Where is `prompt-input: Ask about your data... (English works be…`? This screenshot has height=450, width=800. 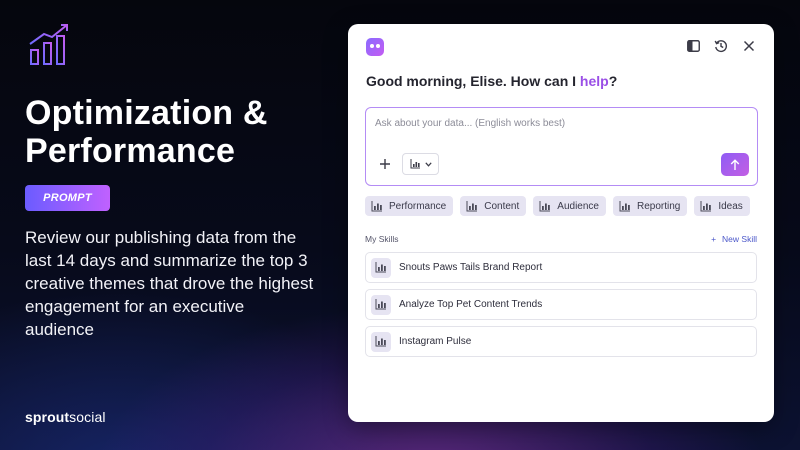
prompt-input: Ask about your data... (English works be… is located at coordinates (470, 123).